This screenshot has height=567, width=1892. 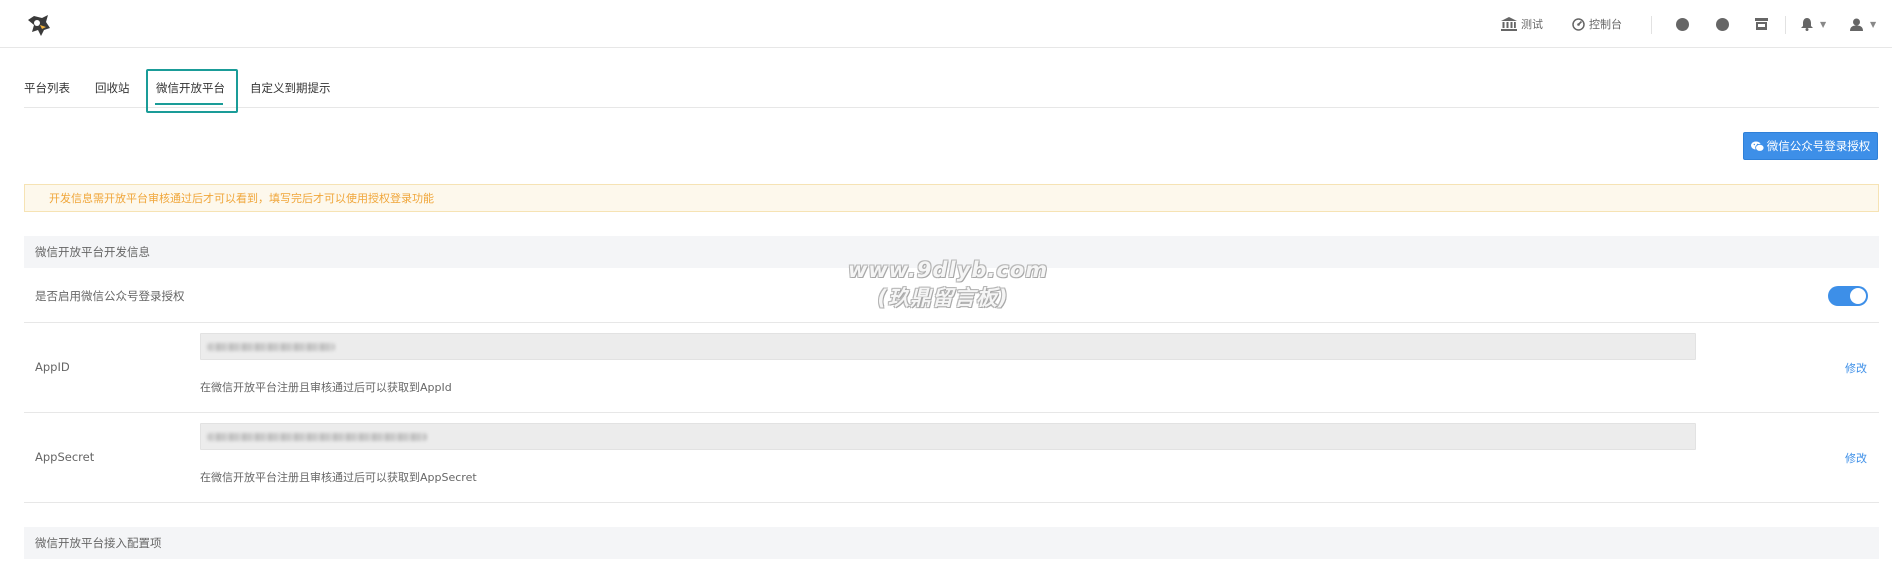 I want to click on appid-masked-value, so click(x=271, y=347).